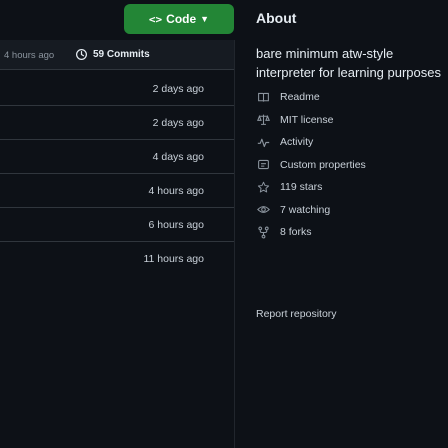 This screenshot has height=448, width=448. Describe the element at coordinates (307, 119) in the screenshot. I see `about-item-label: MIT license` at that location.